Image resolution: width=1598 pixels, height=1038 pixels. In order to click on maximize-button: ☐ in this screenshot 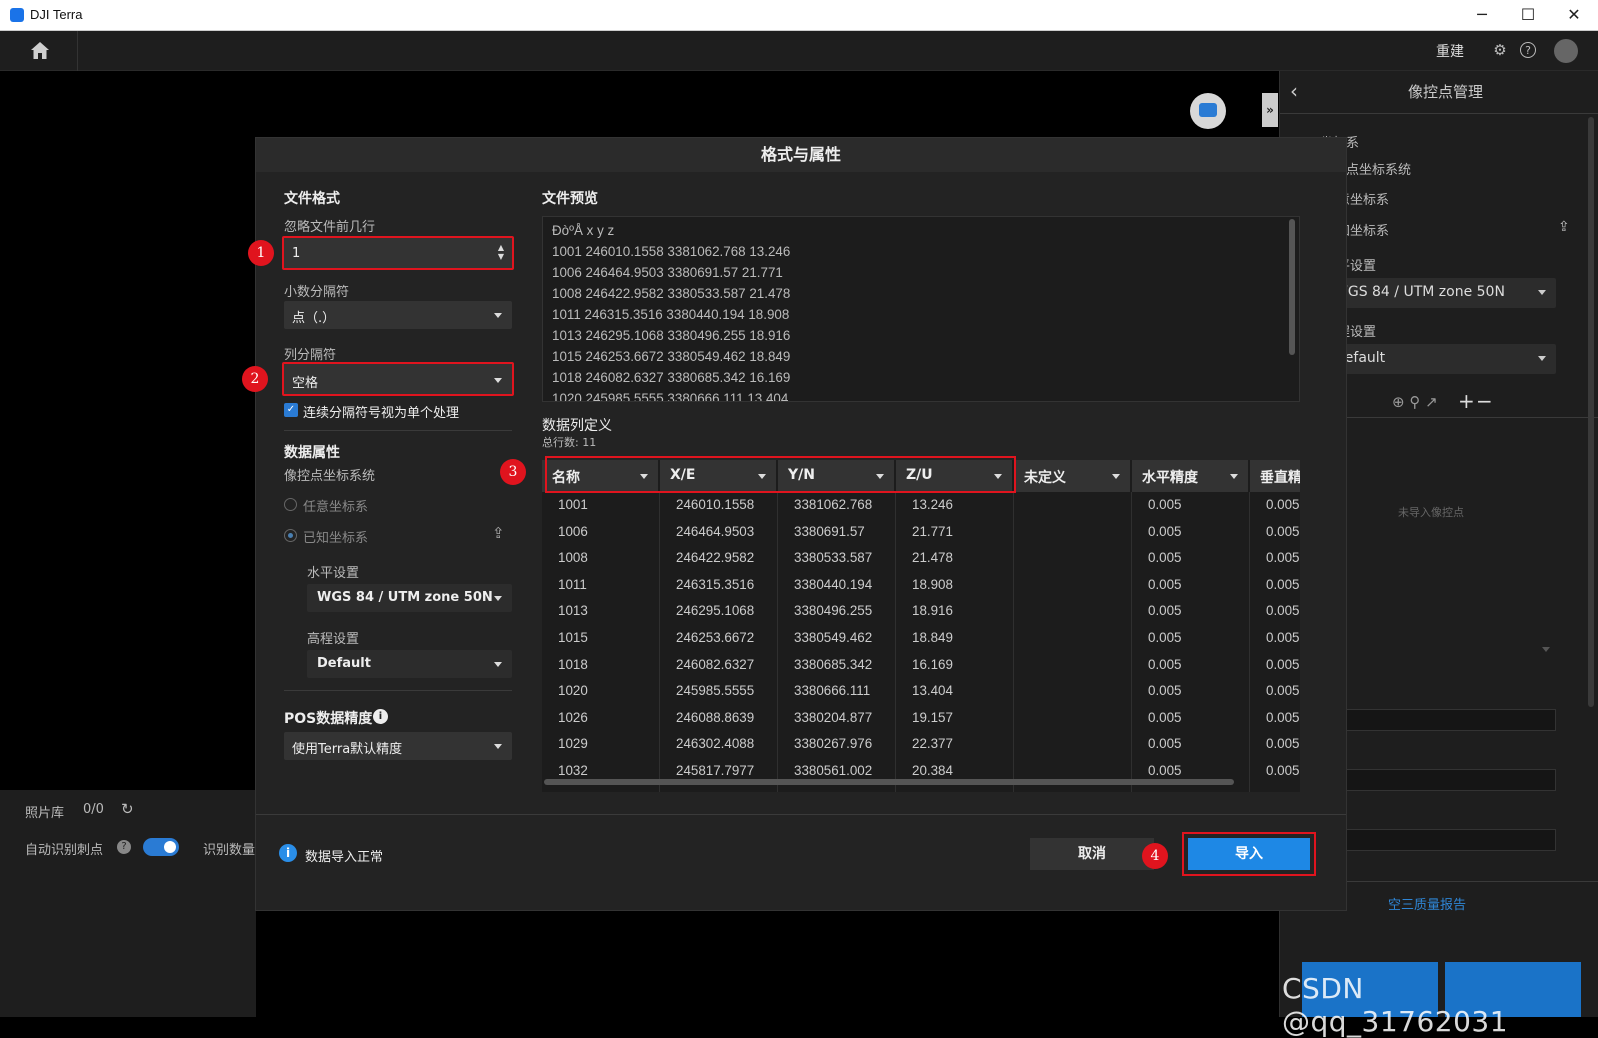, I will do `click(1528, 15)`.